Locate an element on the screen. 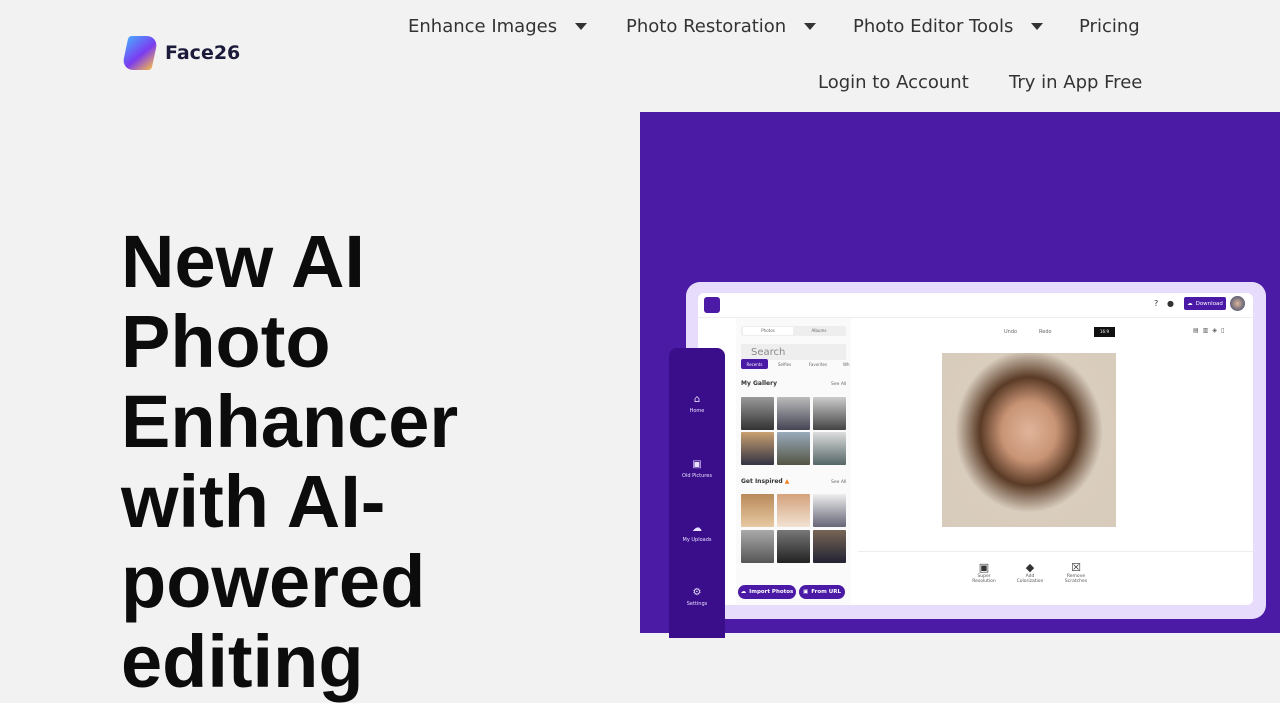  hero-line: Enhancer is located at coordinates (290, 421).